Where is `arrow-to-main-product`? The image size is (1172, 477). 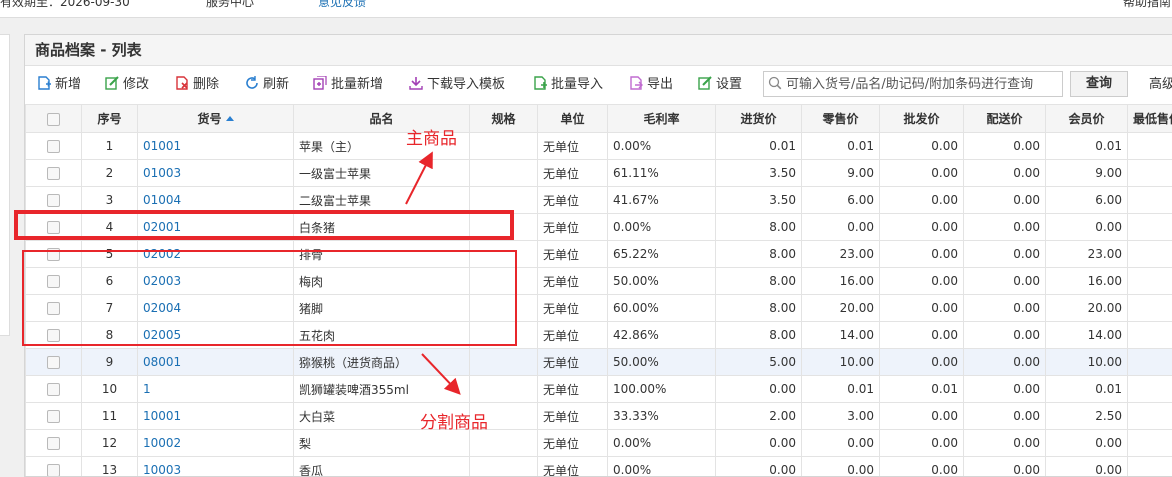
arrow-to-main-product is located at coordinates (418, 179).